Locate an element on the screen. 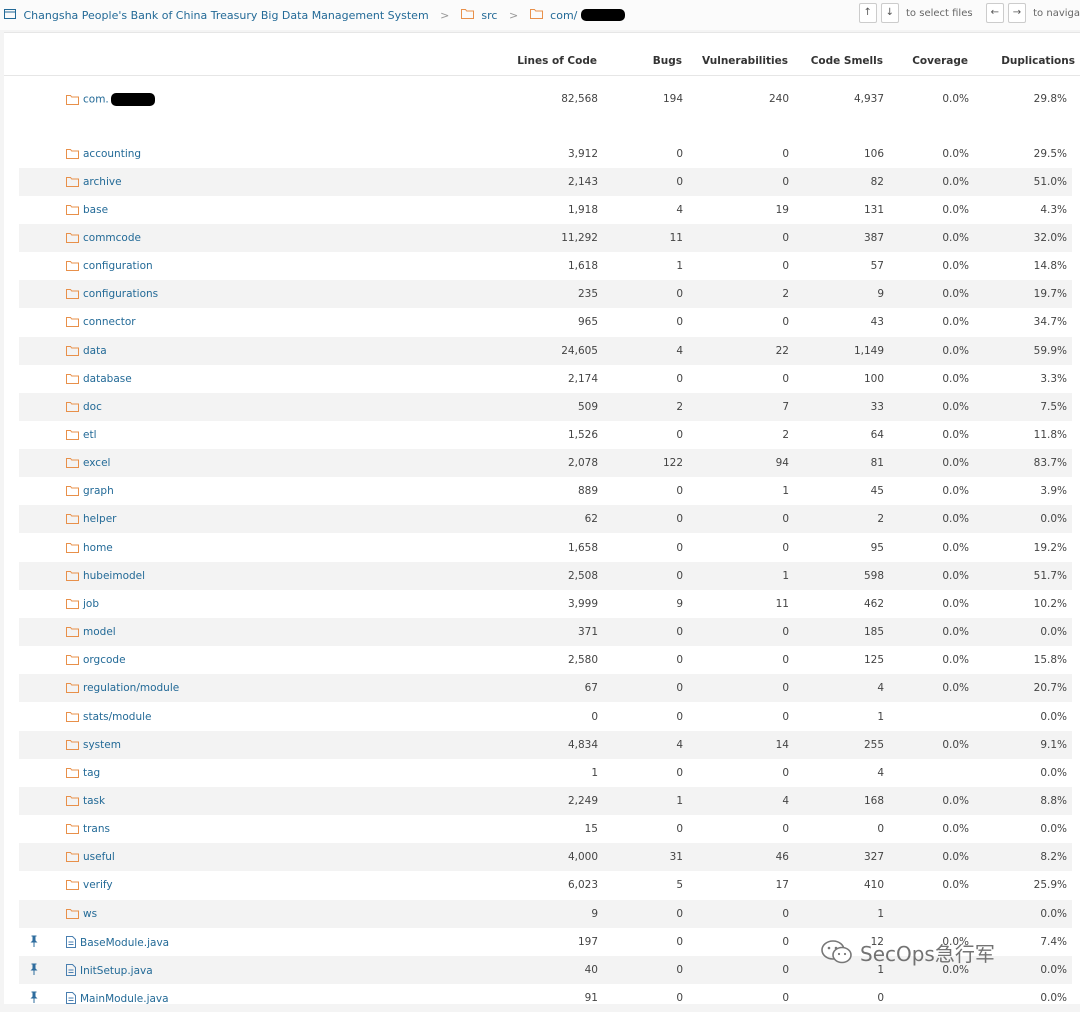 This screenshot has height=1012, width=1080. cell-loc: 9 is located at coordinates (594, 913).